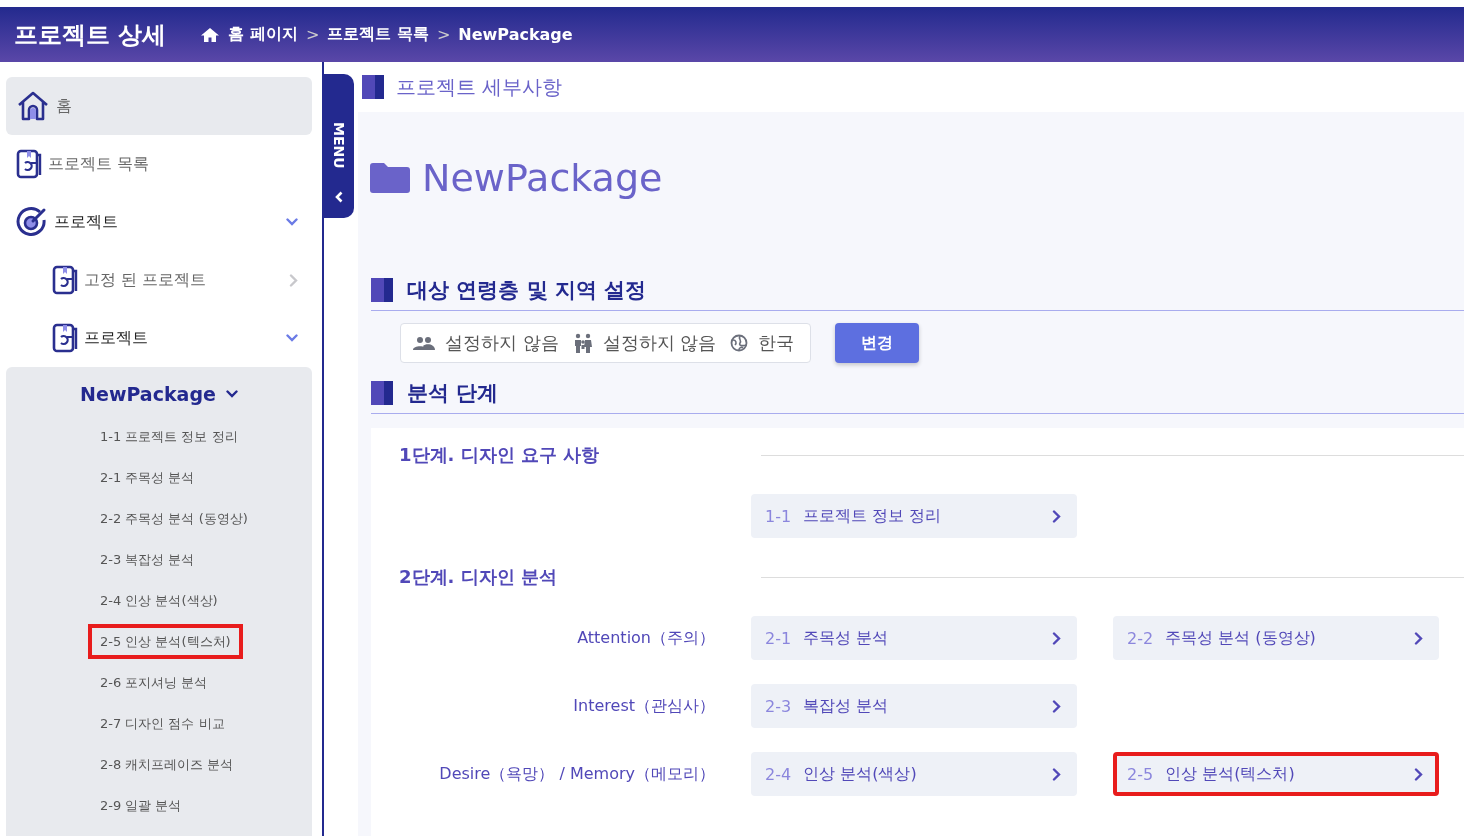 This screenshot has width=1464, height=836. What do you see at coordinates (159, 600) in the screenshot?
I see `sidebar-subitem: 2-4 인상 분석(색상)` at bounding box center [159, 600].